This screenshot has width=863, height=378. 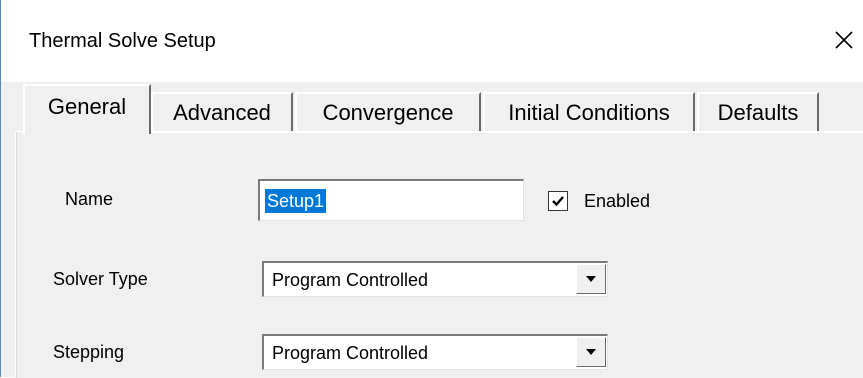 I want to click on tab-defaults-label: Defaults, so click(x=758, y=112).